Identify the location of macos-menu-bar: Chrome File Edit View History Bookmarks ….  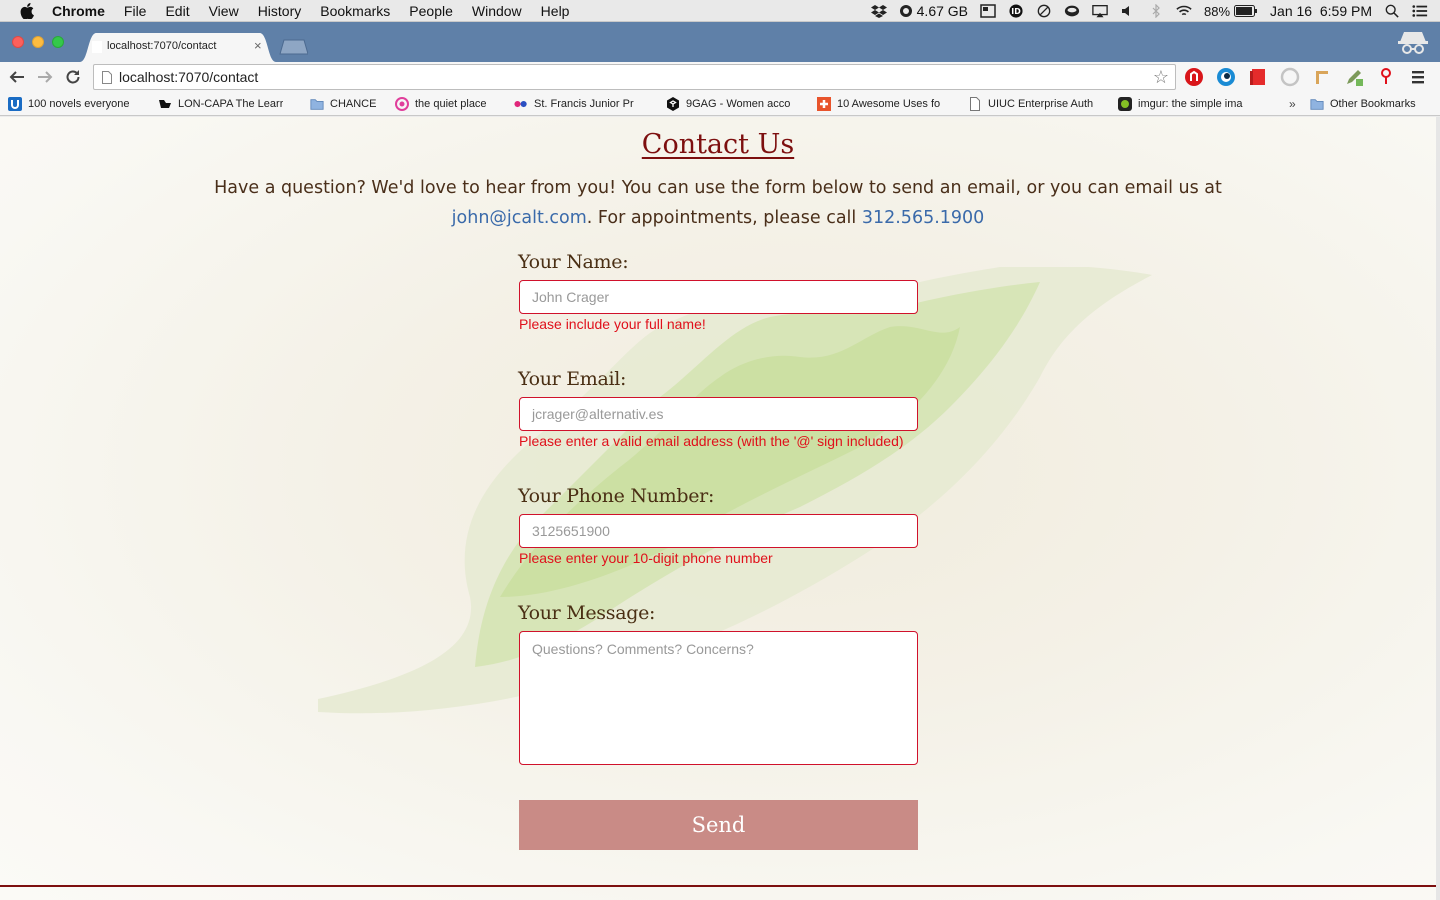
(720, 11).